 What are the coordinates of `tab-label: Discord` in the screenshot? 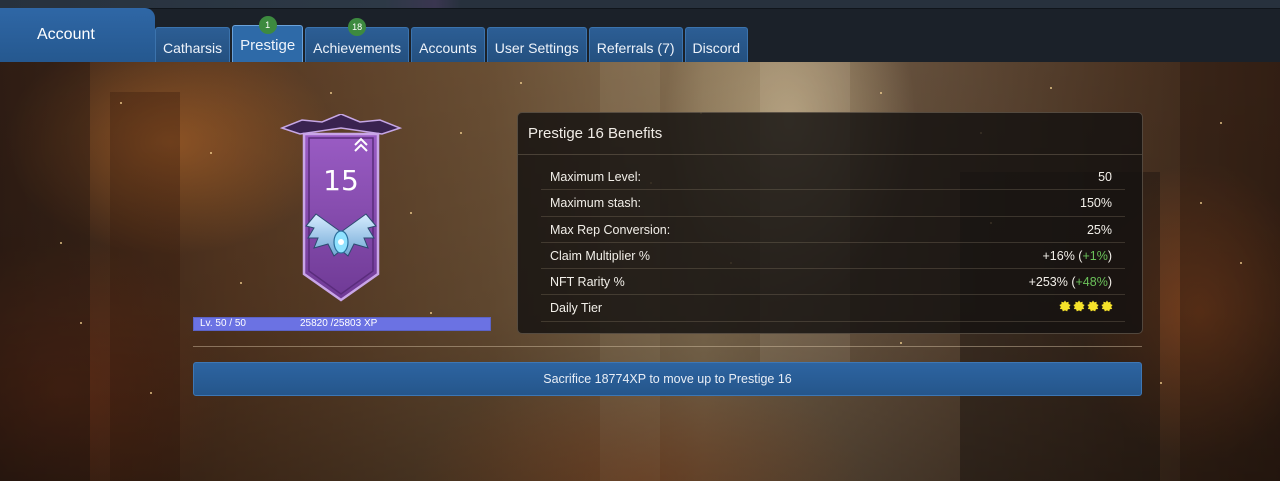 It's located at (716, 48).